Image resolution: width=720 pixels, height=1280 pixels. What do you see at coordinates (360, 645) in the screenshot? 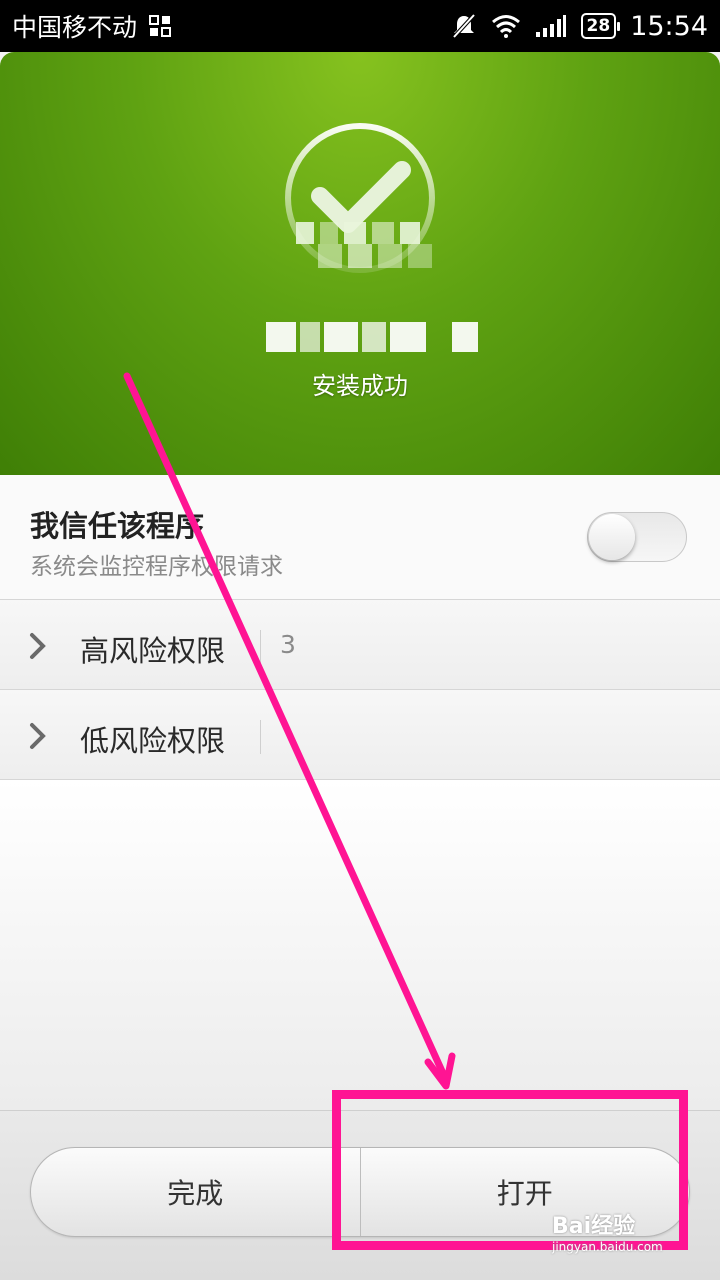
I see `permission-row-high: 高风险权限 3` at bounding box center [360, 645].